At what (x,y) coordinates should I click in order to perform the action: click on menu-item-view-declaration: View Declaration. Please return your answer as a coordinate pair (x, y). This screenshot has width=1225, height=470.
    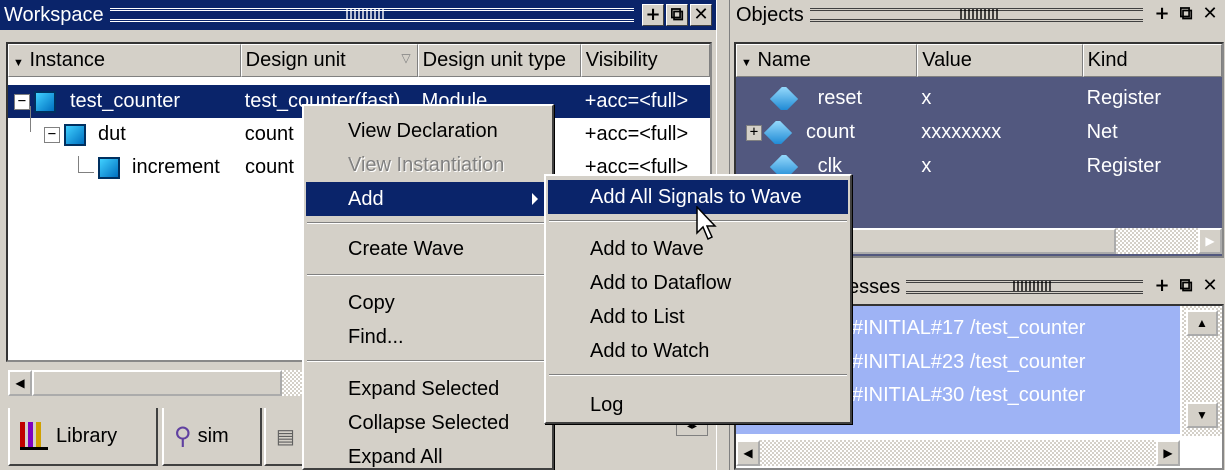
    Looking at the image, I should click on (428, 131).